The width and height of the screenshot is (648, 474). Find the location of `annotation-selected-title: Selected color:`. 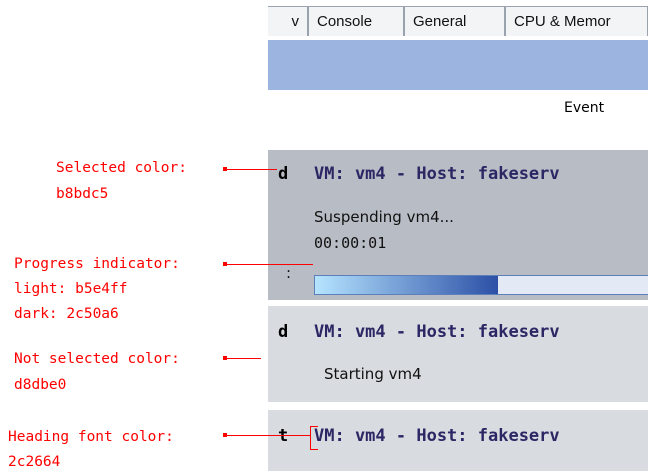

annotation-selected-title: Selected color: is located at coordinates (121, 168).